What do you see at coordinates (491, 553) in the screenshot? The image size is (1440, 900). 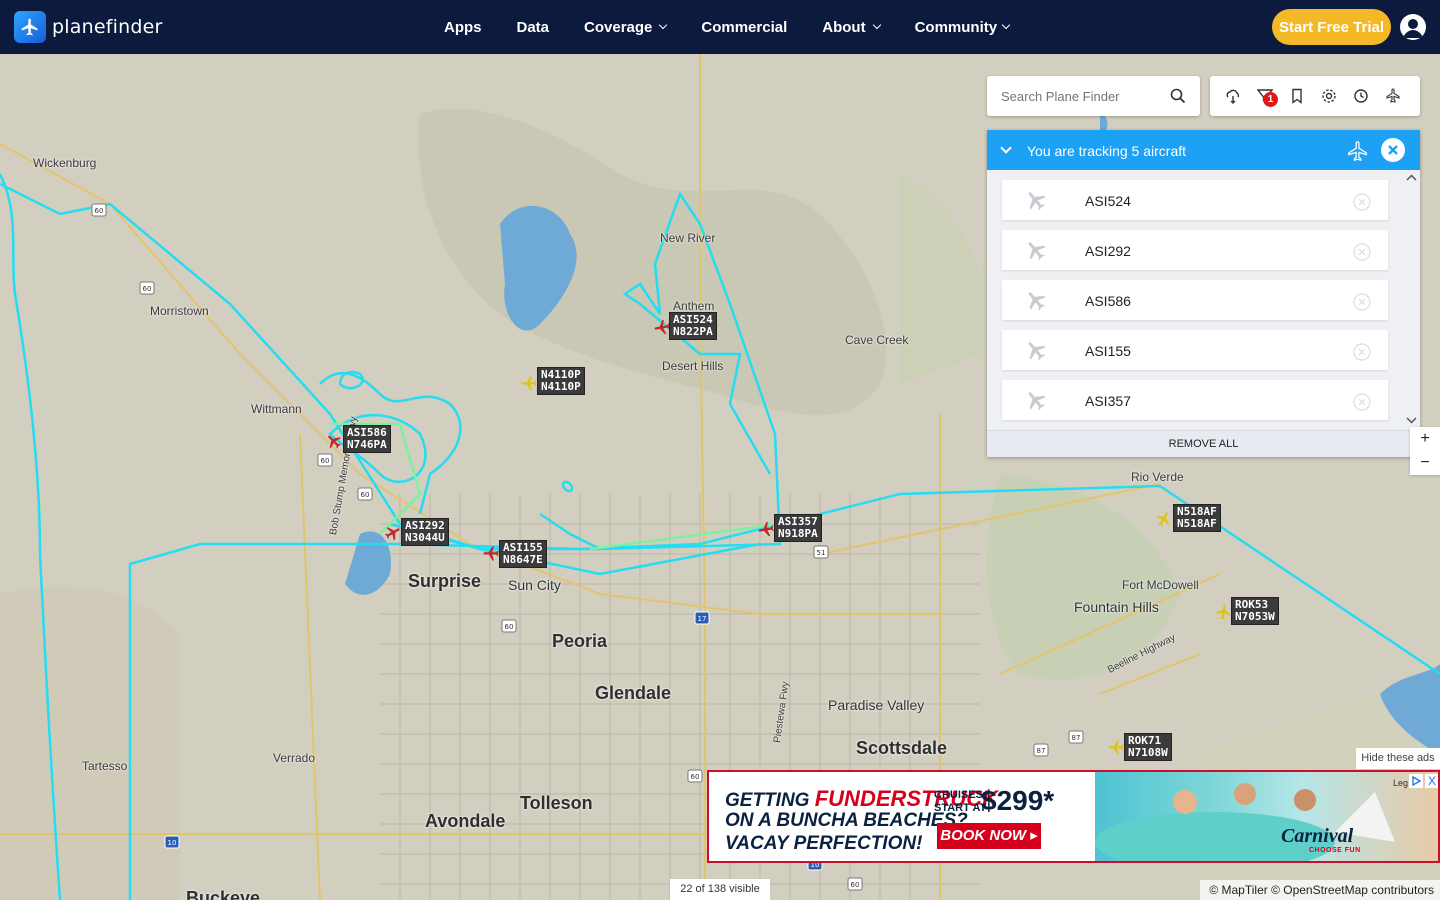 I see `aircraft-marker-asi155` at bounding box center [491, 553].